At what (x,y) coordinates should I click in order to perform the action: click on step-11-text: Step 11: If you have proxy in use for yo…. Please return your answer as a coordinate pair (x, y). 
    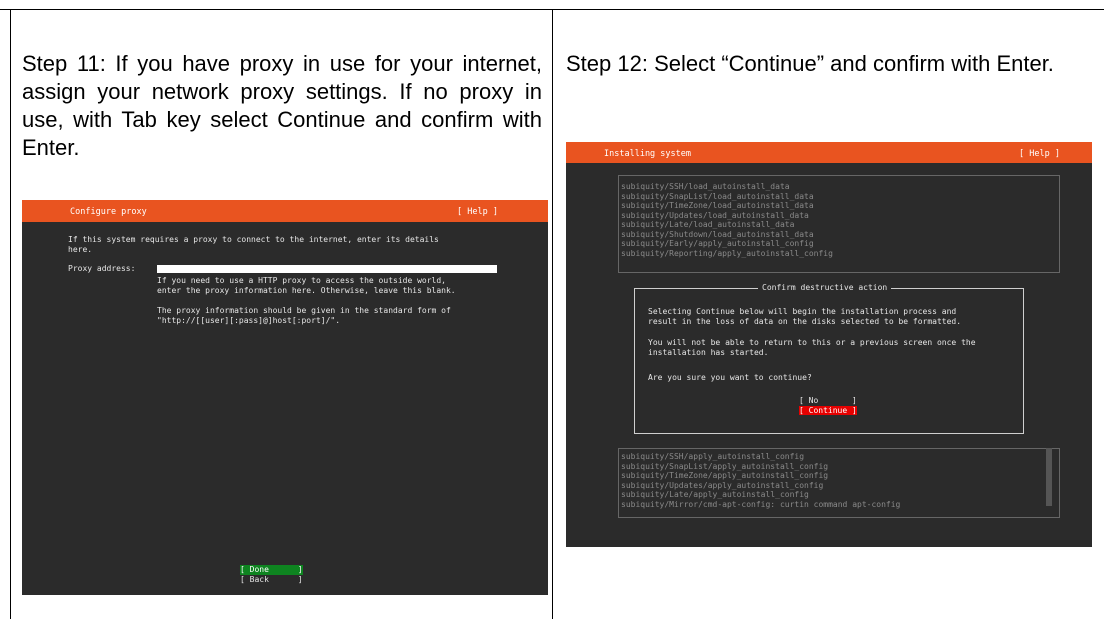
    Looking at the image, I should click on (282, 105).